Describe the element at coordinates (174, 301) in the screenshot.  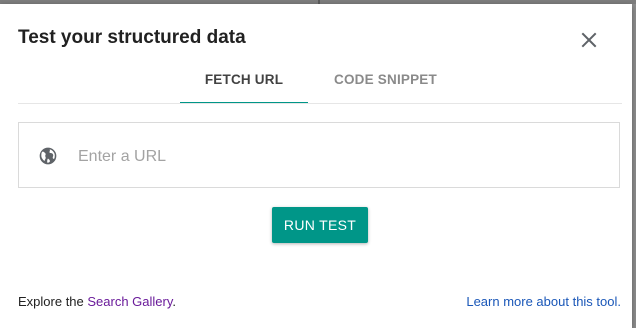
I see `explore-suffix: .` at that location.